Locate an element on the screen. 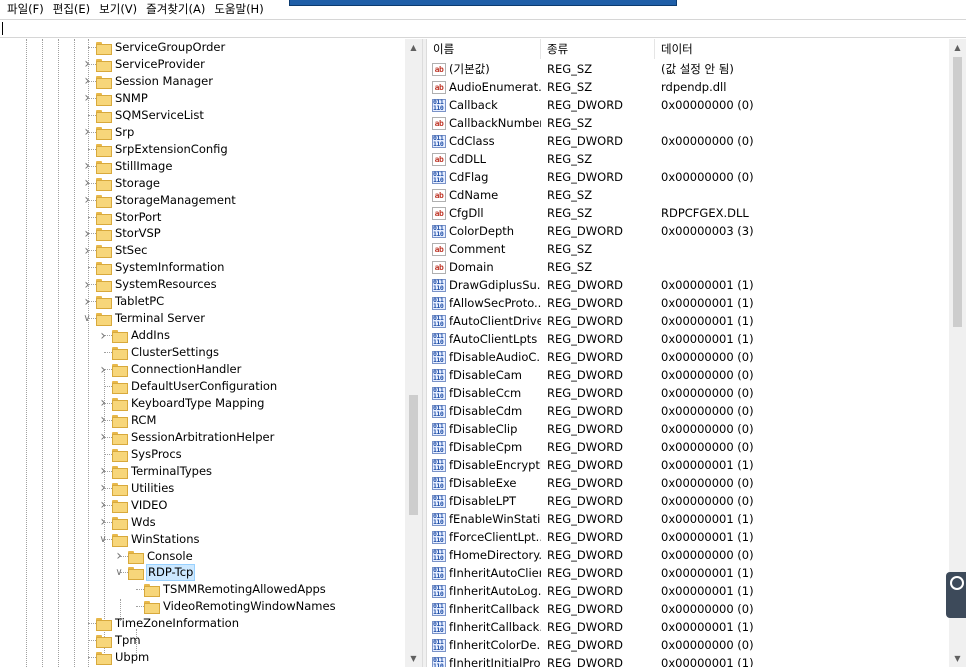  tree-item: › TerminalTypes is located at coordinates (155, 471).